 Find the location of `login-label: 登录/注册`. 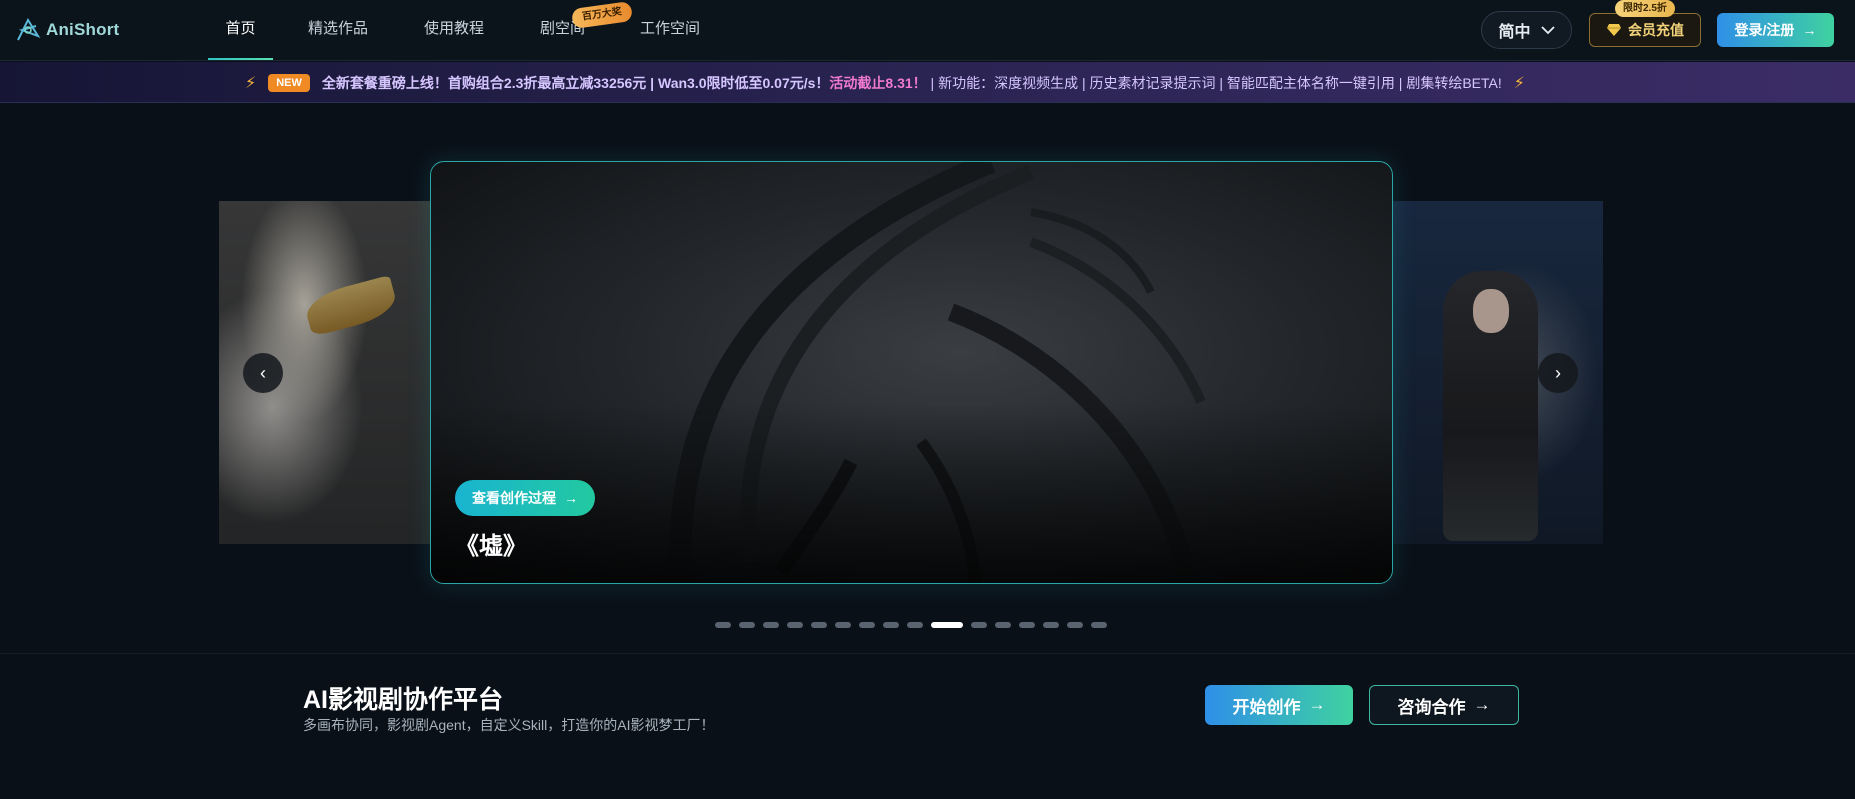

login-label: 登录/注册 is located at coordinates (1764, 30).